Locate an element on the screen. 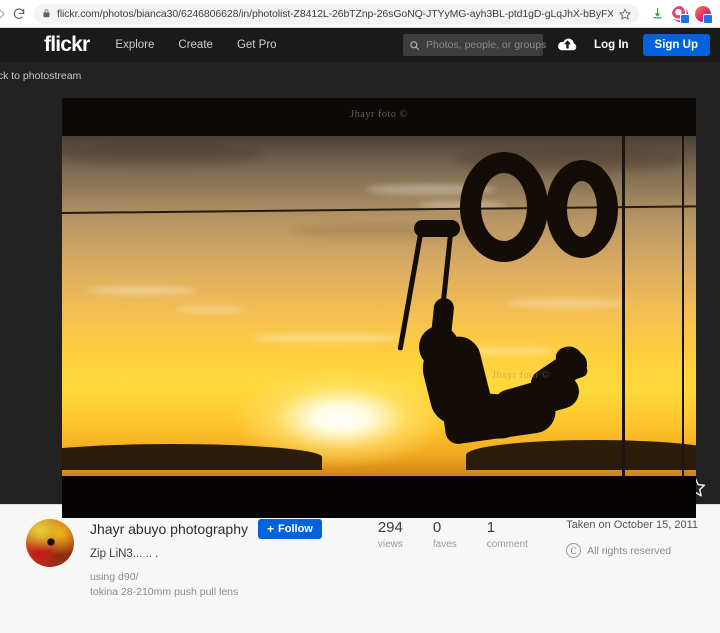  photo-title: Zip LiN3... .. . is located at coordinates (124, 554).